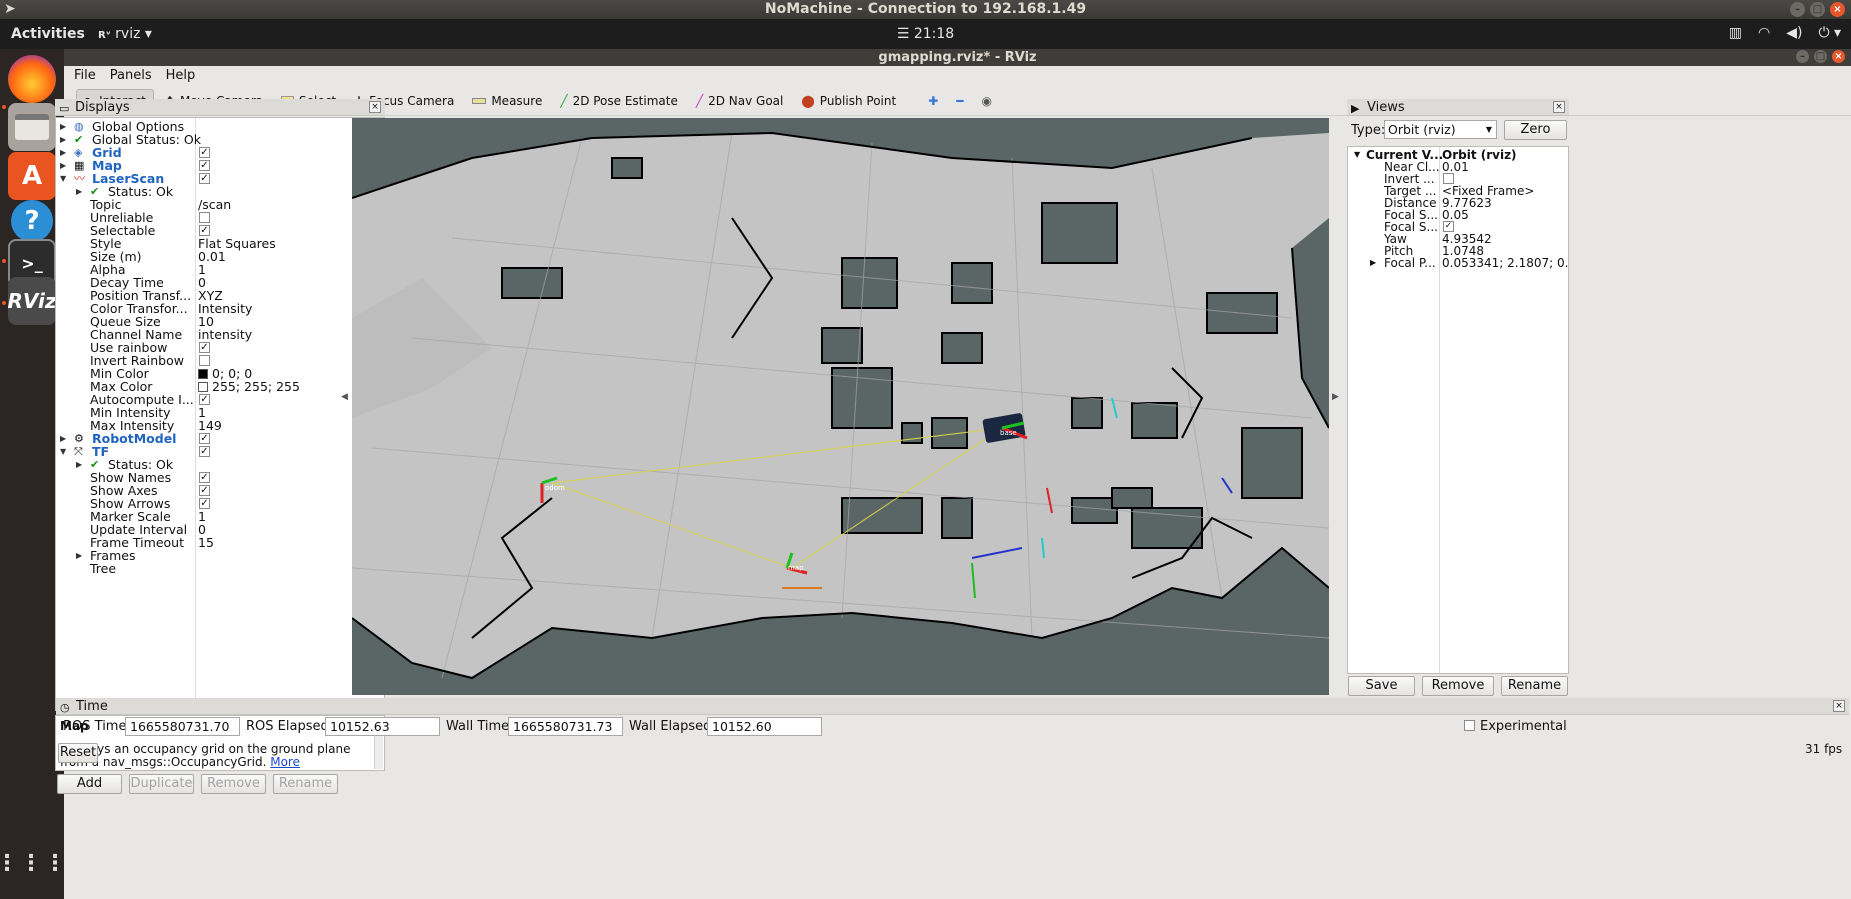 The width and height of the screenshot is (1851, 899). What do you see at coordinates (565, 726) in the screenshot?
I see `wall-time-field: 1665580731.73` at bounding box center [565, 726].